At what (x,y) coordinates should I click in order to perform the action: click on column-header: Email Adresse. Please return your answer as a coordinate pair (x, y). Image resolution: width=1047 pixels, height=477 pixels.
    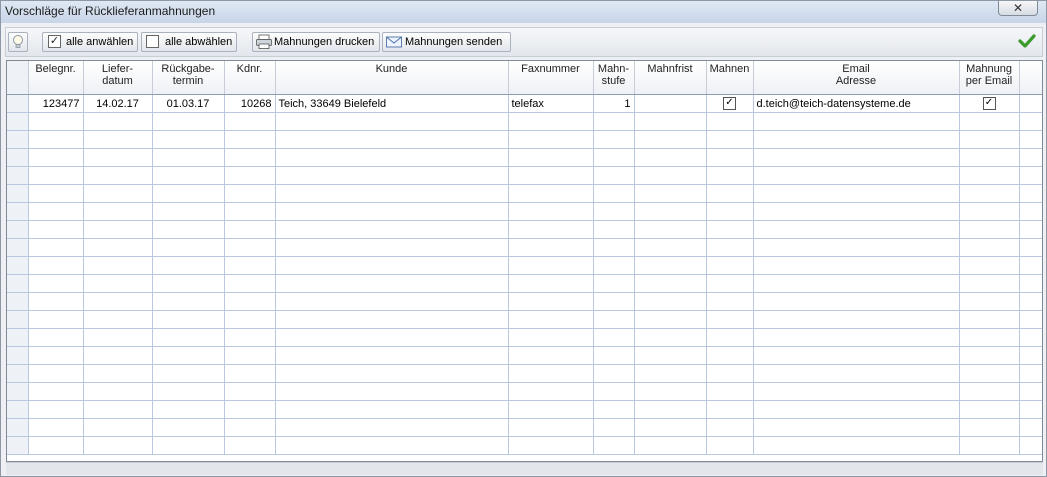
    Looking at the image, I should click on (856, 78).